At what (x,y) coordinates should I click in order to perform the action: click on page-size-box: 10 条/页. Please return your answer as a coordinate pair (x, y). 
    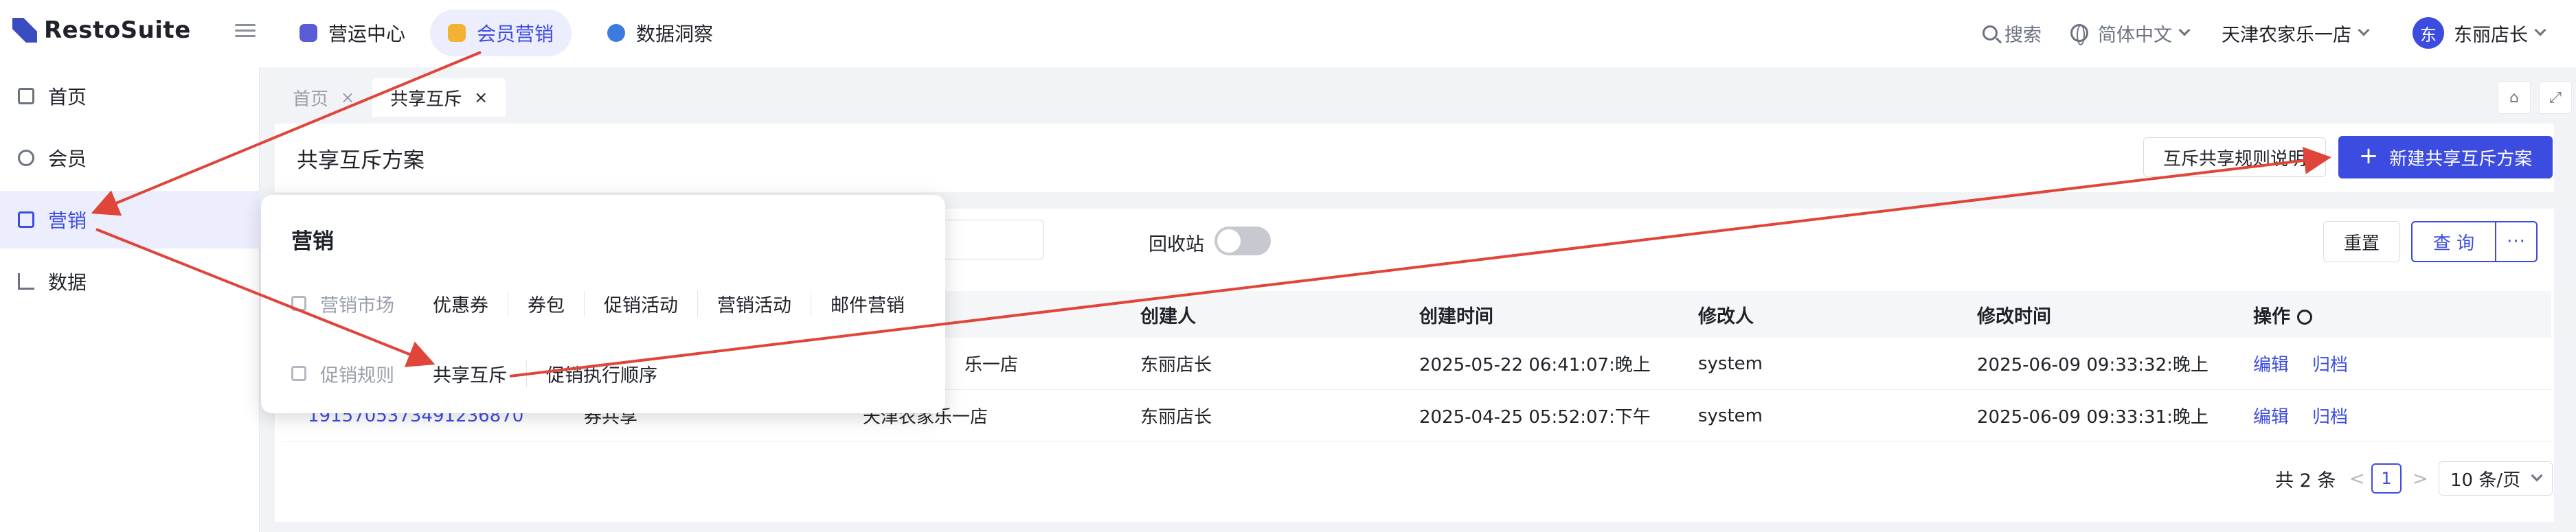
    Looking at the image, I should click on (2496, 478).